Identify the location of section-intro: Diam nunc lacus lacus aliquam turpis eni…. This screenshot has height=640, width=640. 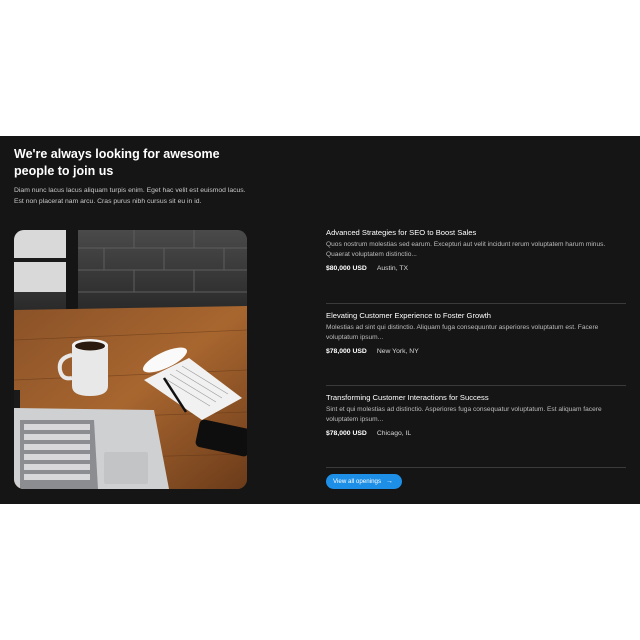
(130, 196).